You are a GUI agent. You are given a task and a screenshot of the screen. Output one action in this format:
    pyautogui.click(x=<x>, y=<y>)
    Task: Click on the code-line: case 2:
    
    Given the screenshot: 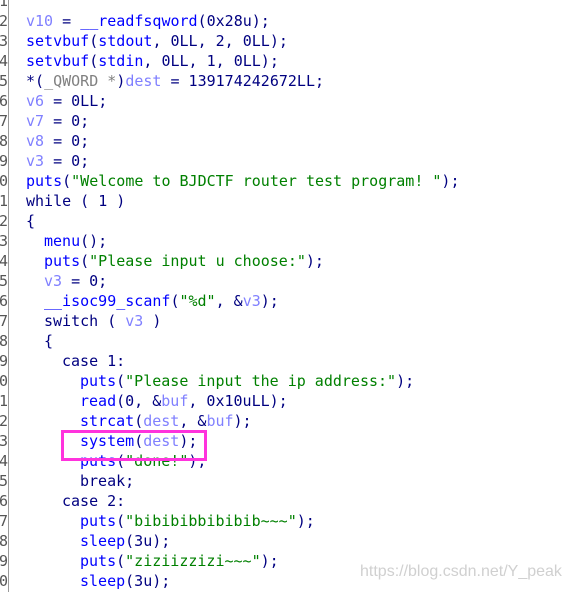 What is the action you would take?
    pyautogui.click(x=93, y=501)
    